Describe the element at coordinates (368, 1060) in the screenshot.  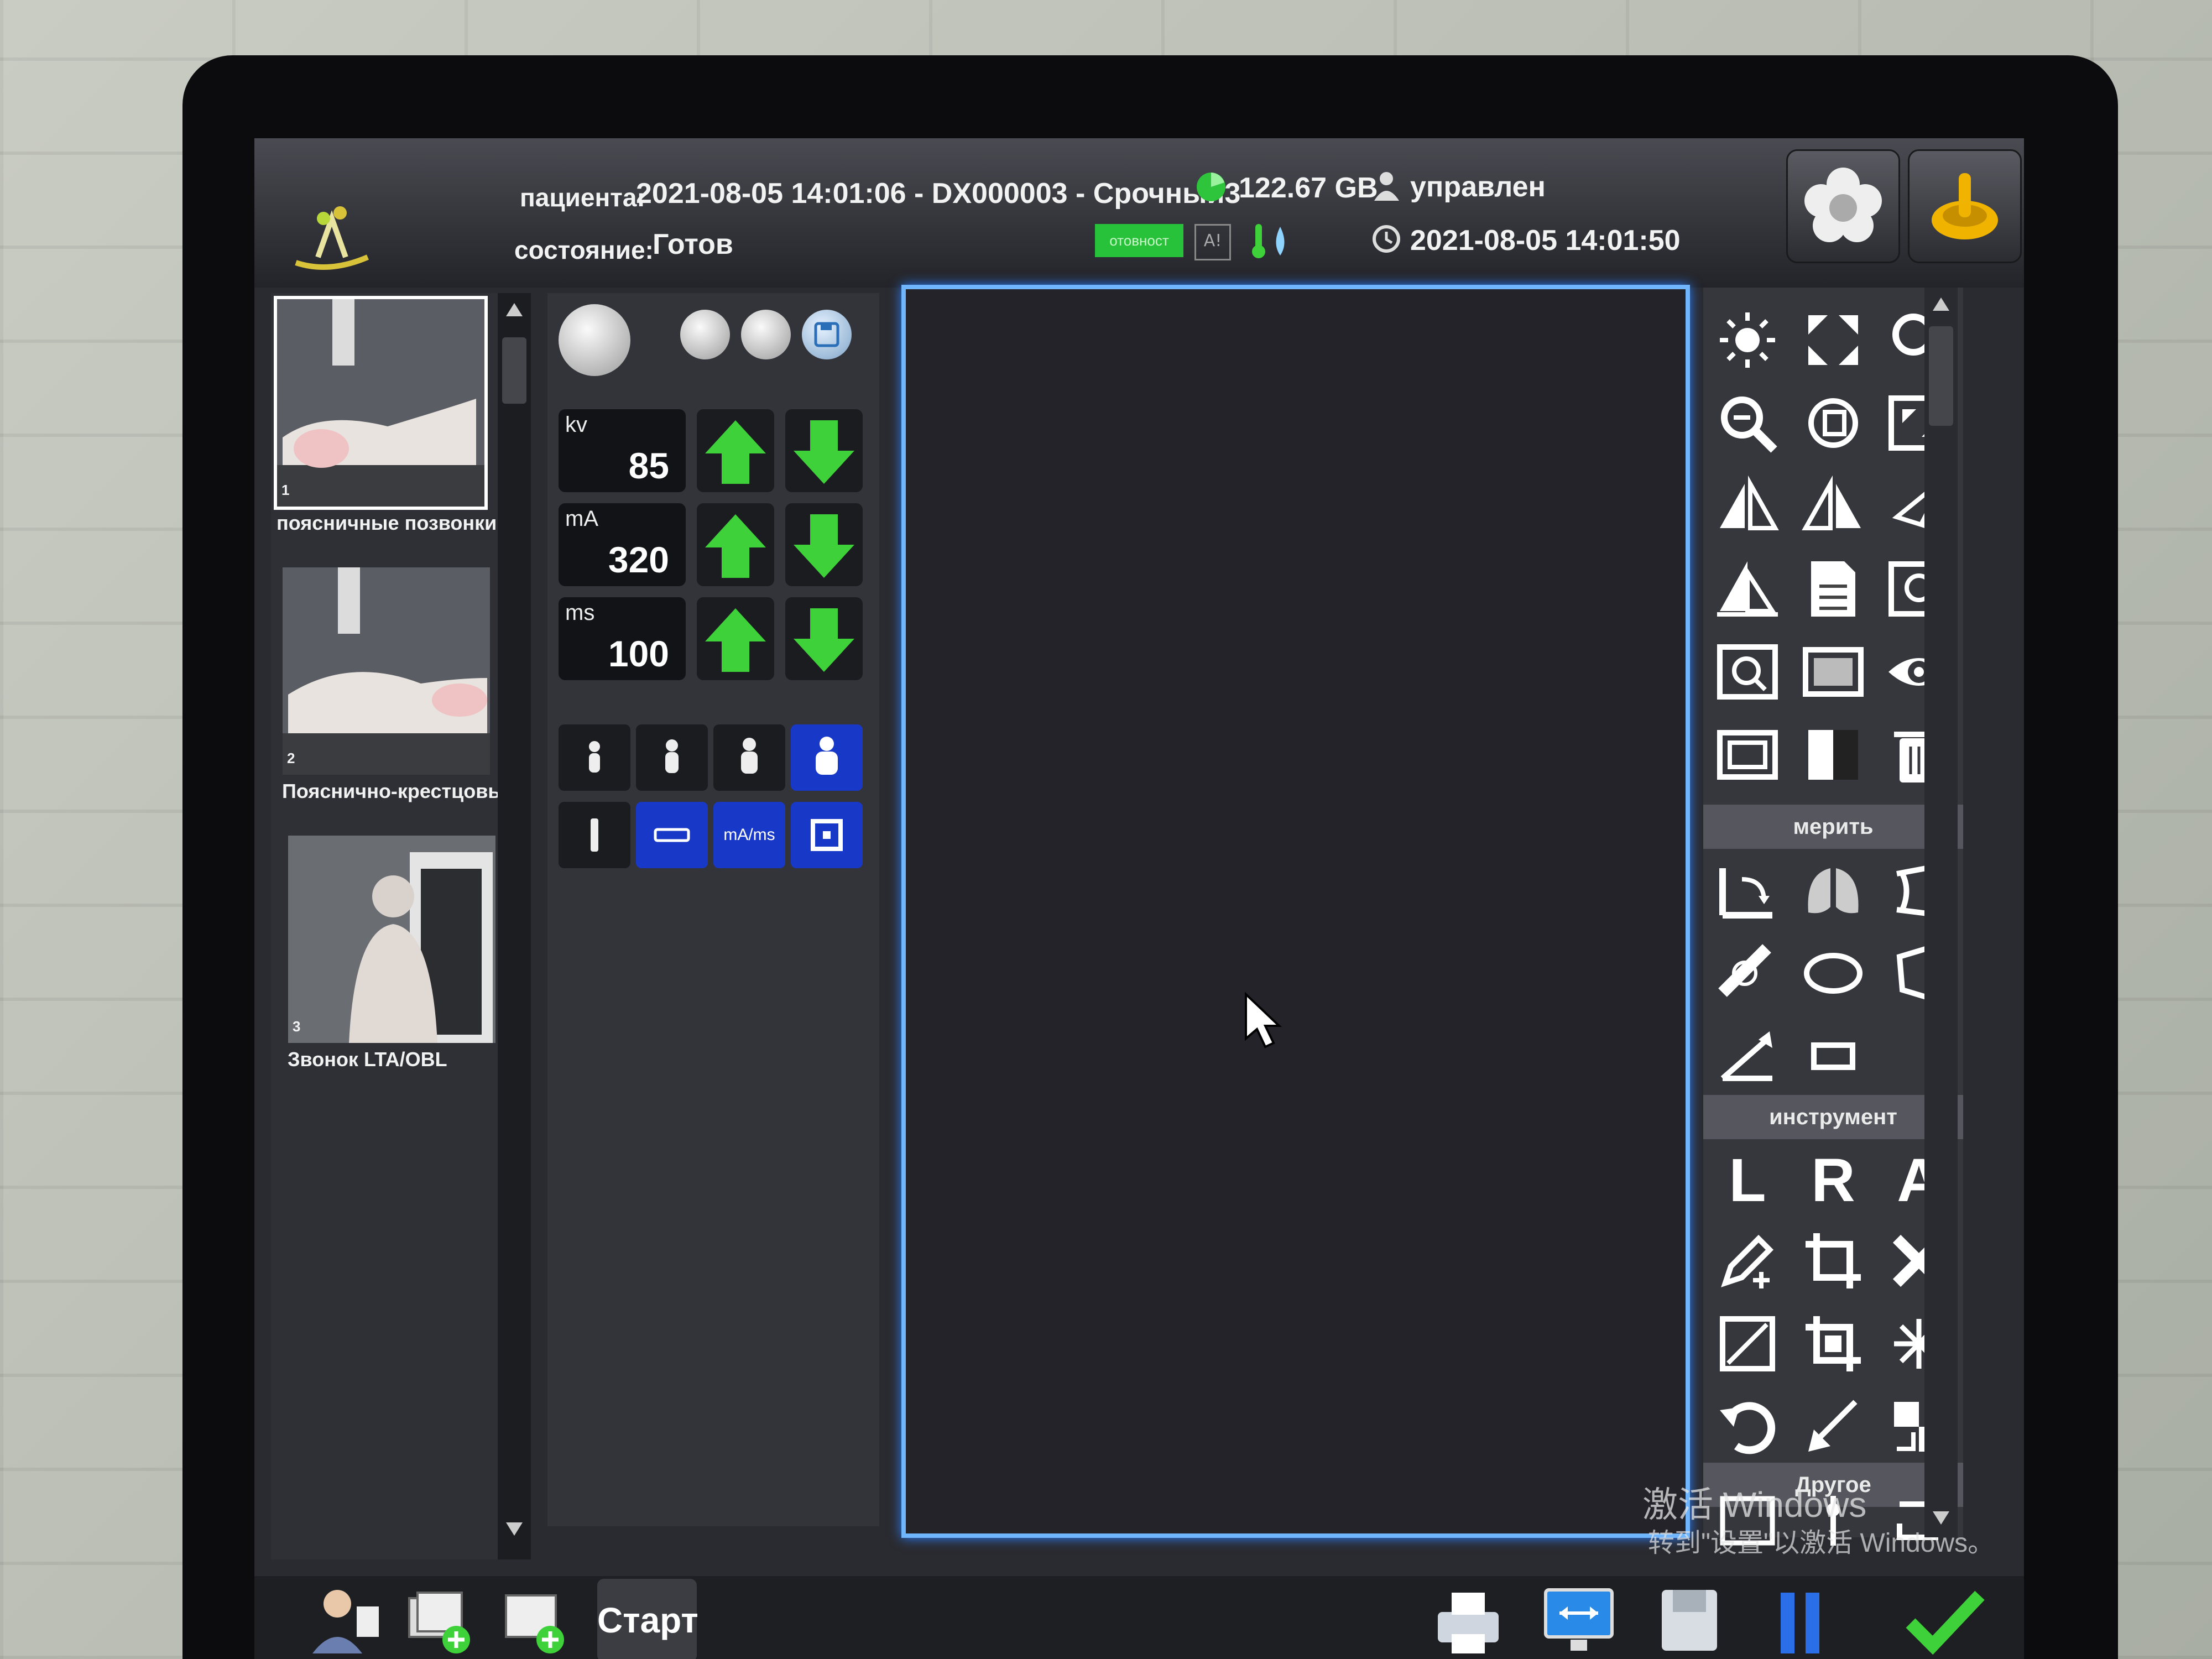
I see `thumbnail-caption: Звонок LTA/OBL` at that location.